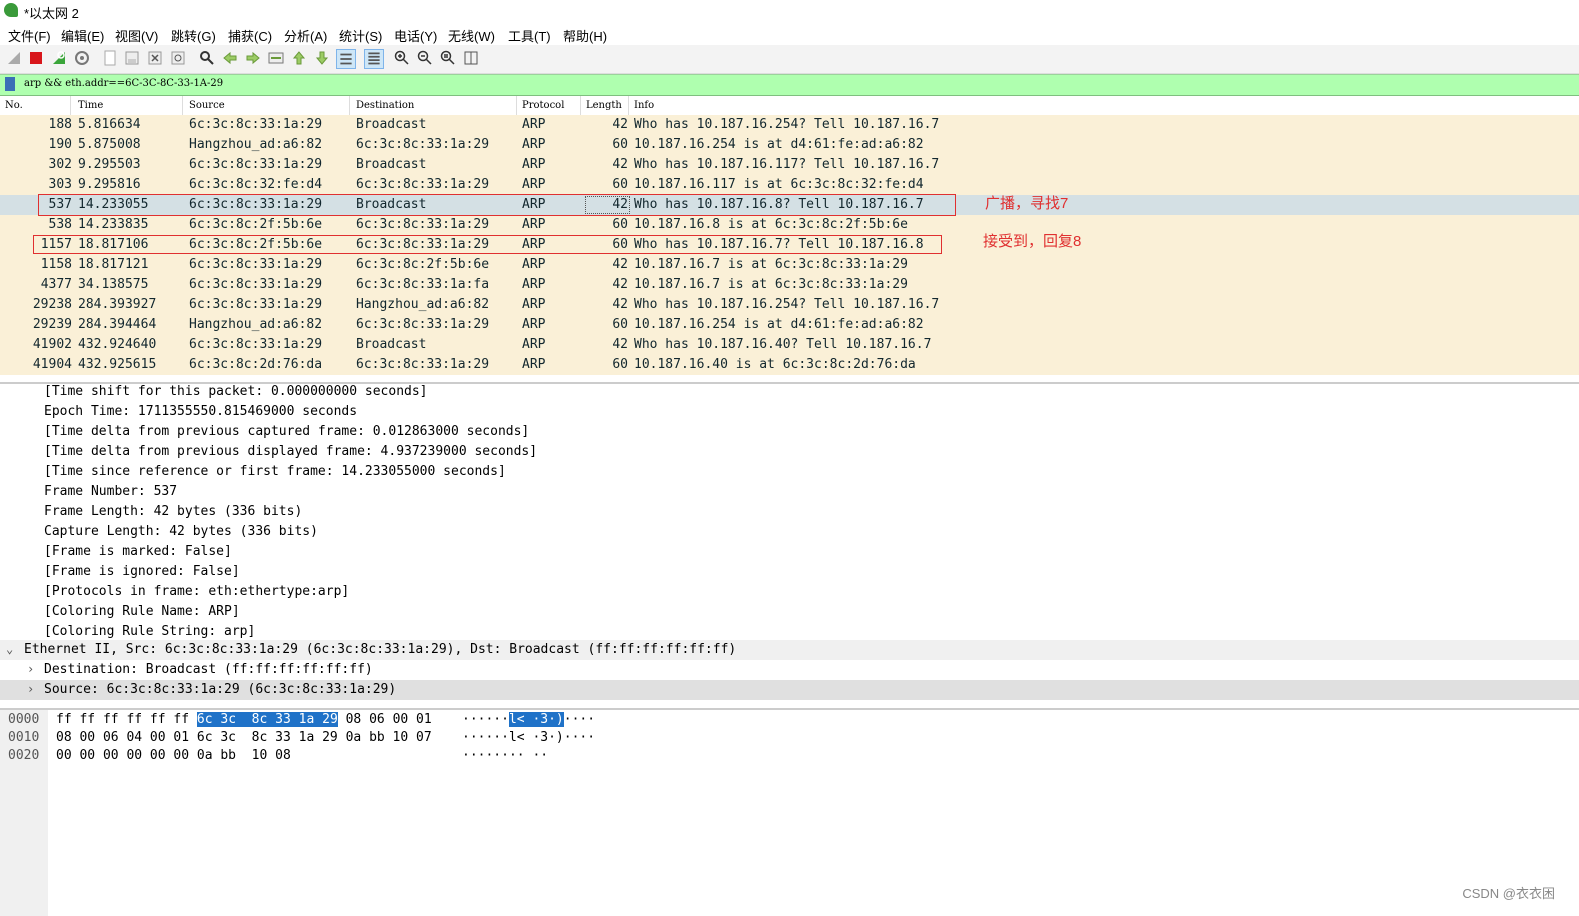  Describe the element at coordinates (14, 58) in the screenshot. I see `start-capture-icon` at that location.